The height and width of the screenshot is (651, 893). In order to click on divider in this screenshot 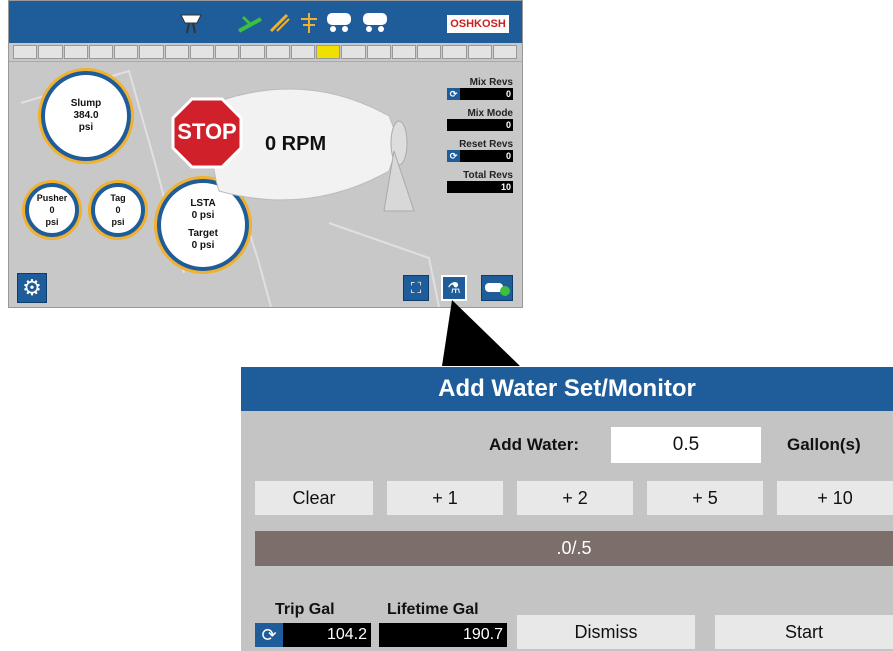, I will do `click(265, 61)`.